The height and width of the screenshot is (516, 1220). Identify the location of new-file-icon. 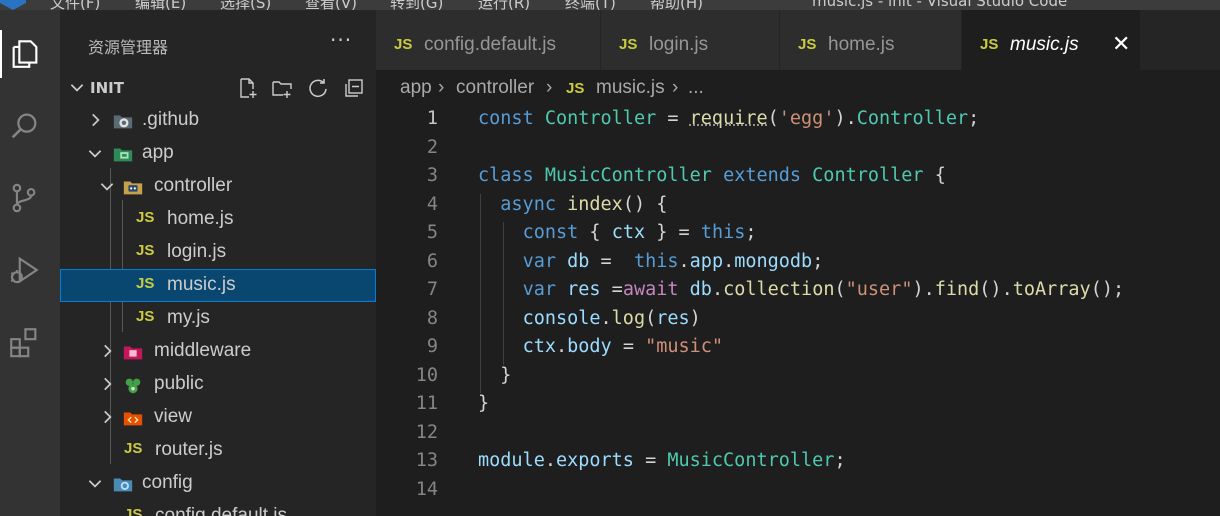
(248, 88).